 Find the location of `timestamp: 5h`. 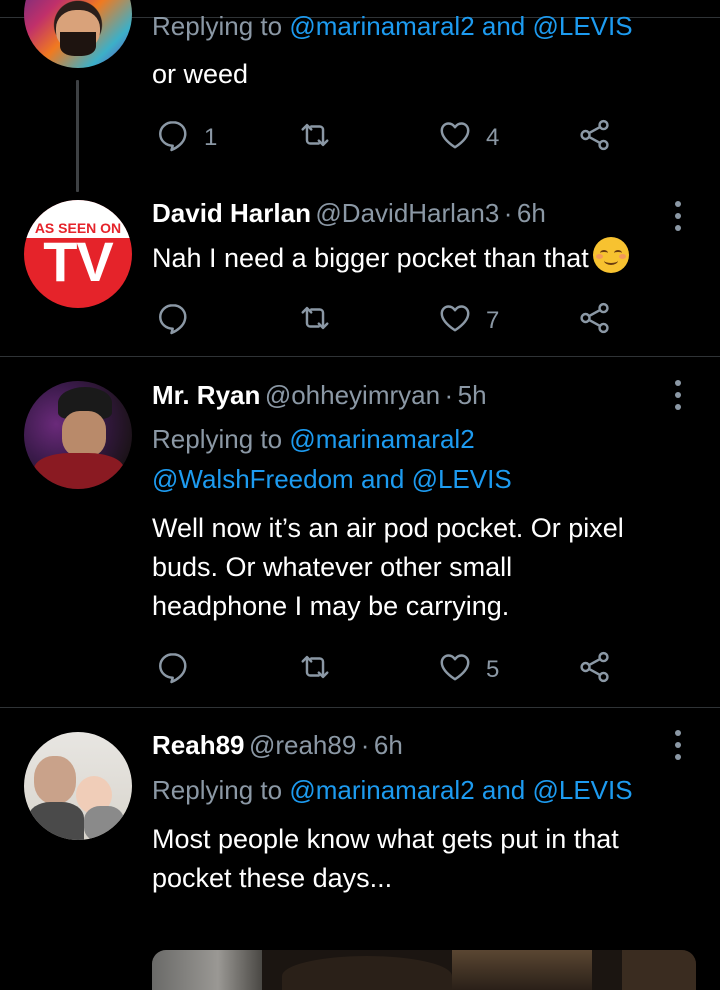

timestamp: 5h is located at coordinates (472, 395).